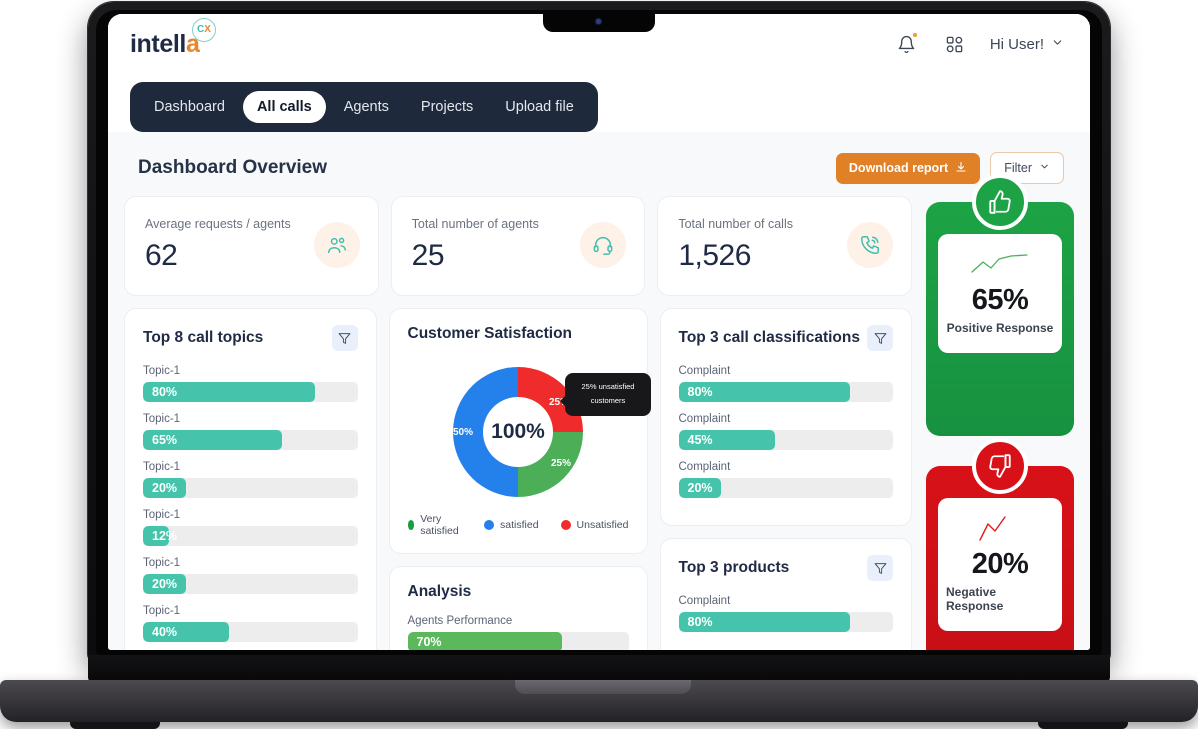 This screenshot has height=729, width=1198. I want to click on brand-logo: intella CX, so click(169, 38).